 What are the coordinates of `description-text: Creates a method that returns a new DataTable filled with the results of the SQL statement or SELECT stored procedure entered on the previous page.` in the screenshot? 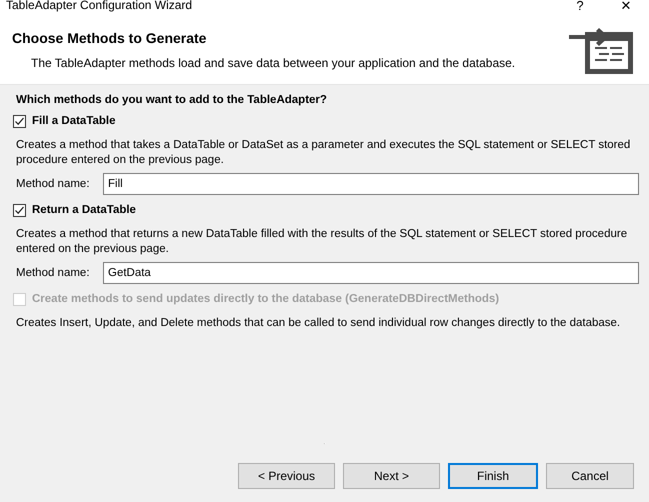 It's located at (322, 242).